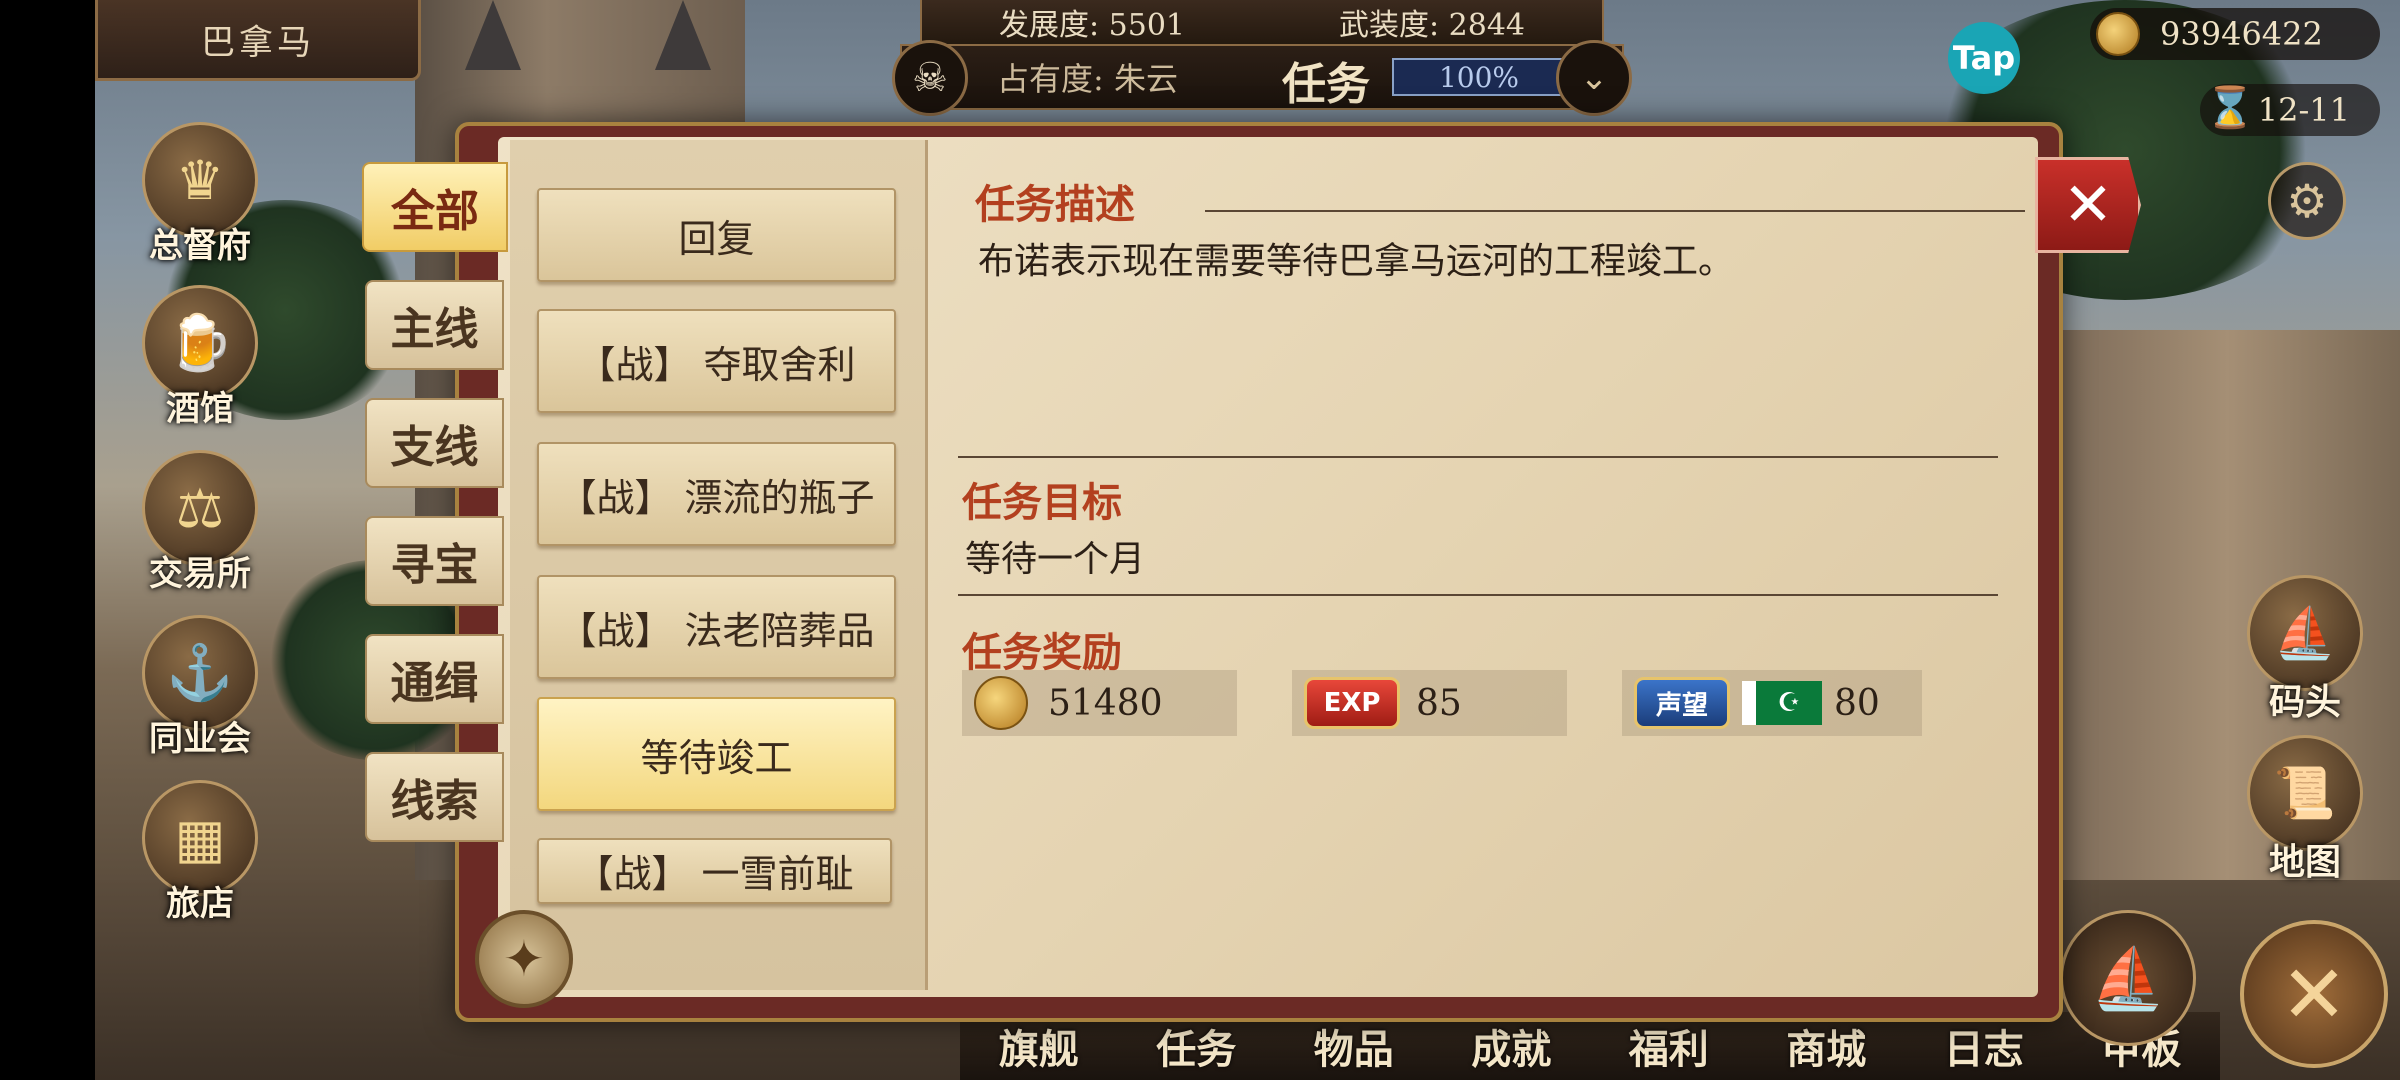 This screenshot has height=1080, width=2400. Describe the element at coordinates (1039, 1046) in the screenshot. I see `menu-flagship: 旗舰` at that location.